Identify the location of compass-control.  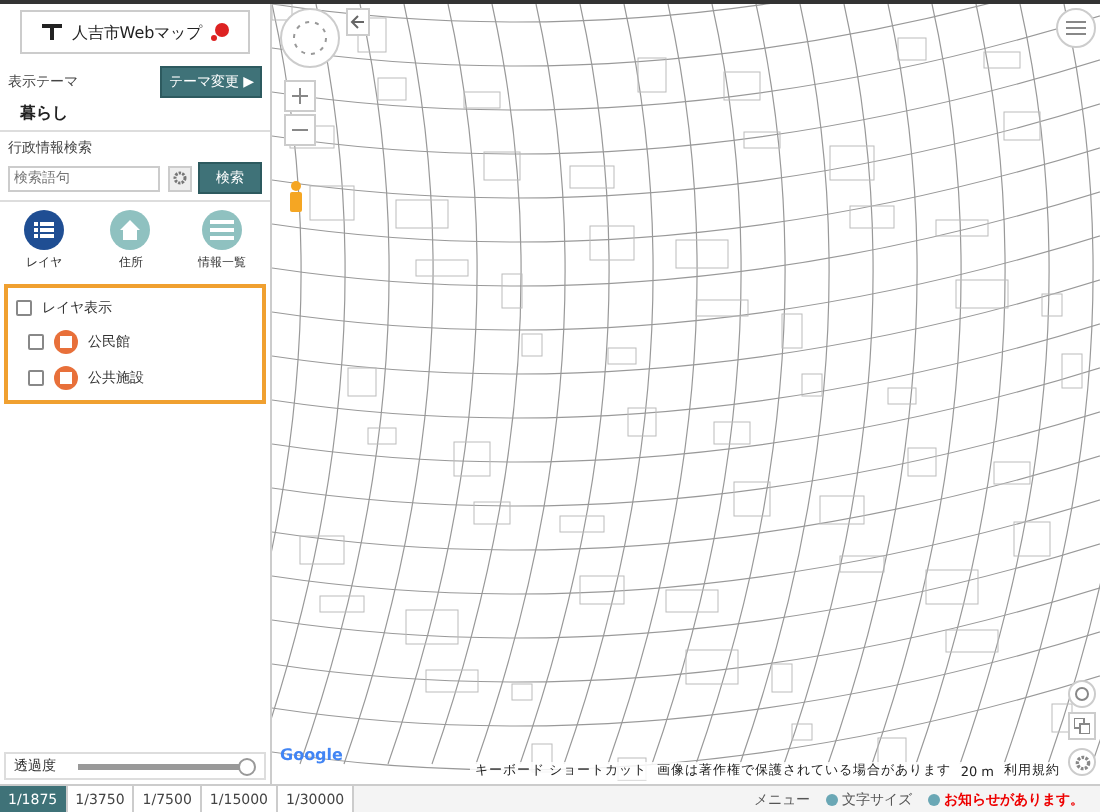
(310, 38).